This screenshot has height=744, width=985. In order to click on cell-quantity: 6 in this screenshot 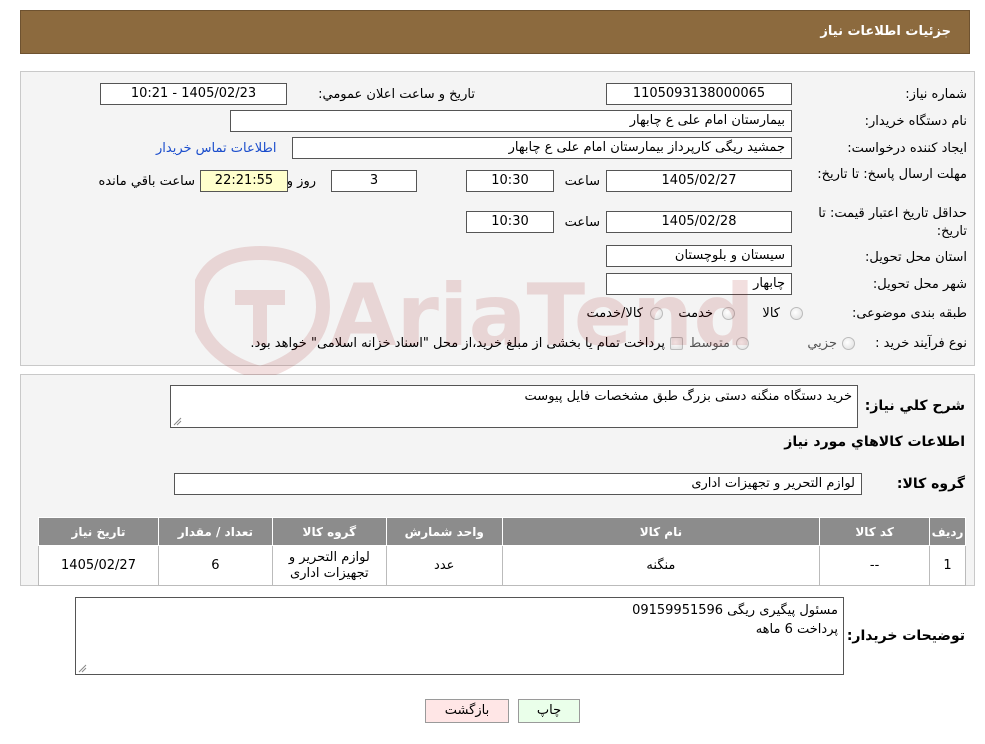, I will do `click(215, 565)`.